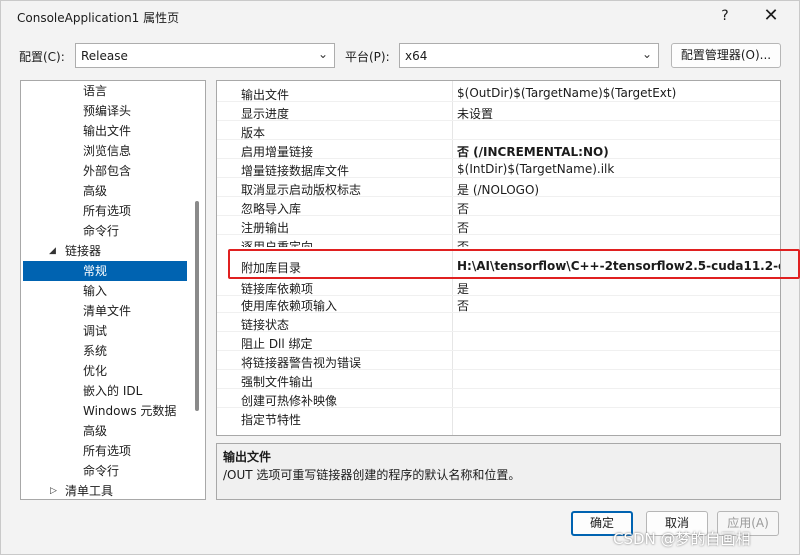  Describe the element at coordinates (498, 206) in the screenshot. I see `property-row: 忽略导入库 否` at that location.